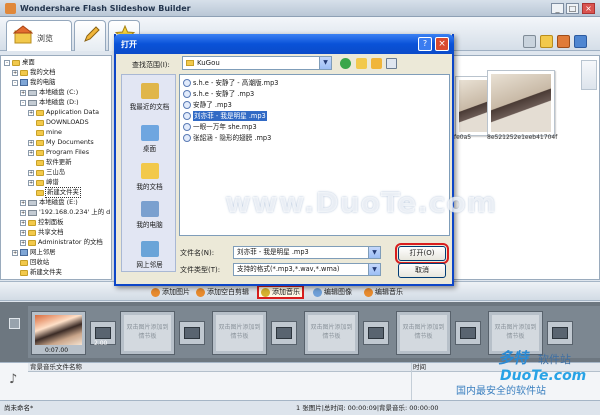 The image size is (600, 415). What do you see at coordinates (61, 242) in the screenshot?
I see `tree-node: + Administrator 的文档` at bounding box center [61, 242].